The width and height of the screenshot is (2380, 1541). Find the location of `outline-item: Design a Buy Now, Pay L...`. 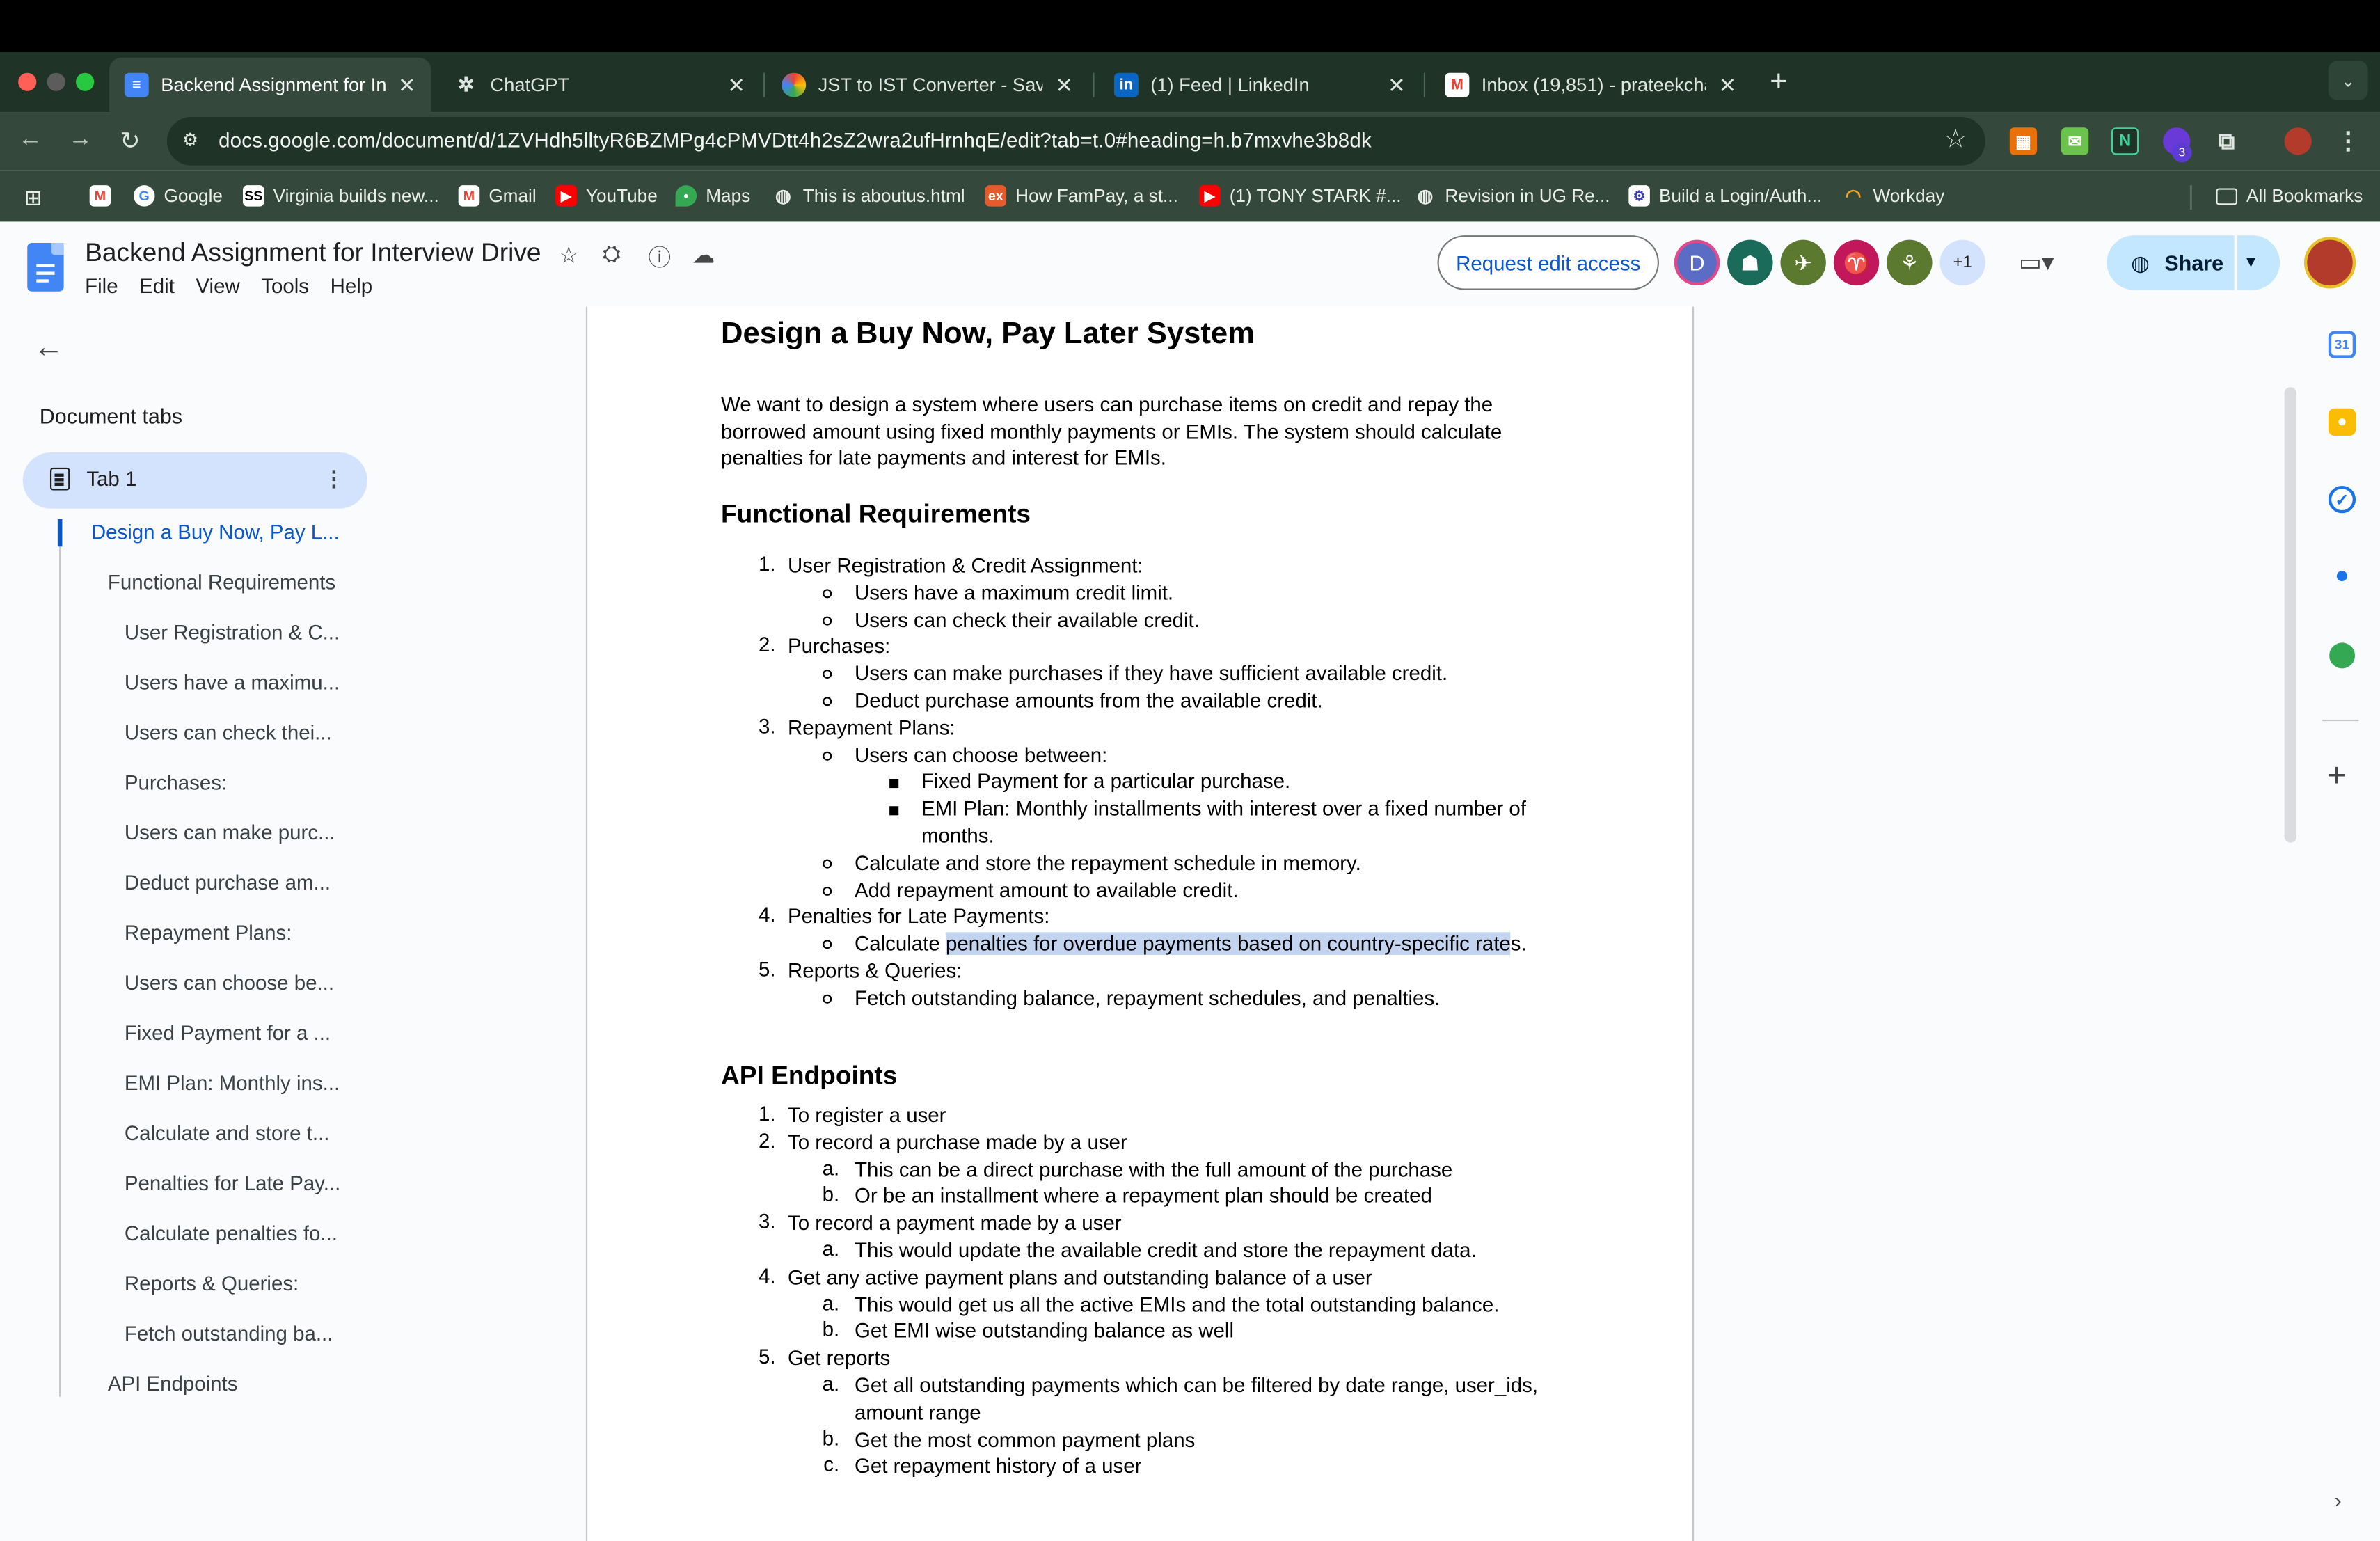

outline-item: Design a Buy Now, Pay L... is located at coordinates (215, 532).